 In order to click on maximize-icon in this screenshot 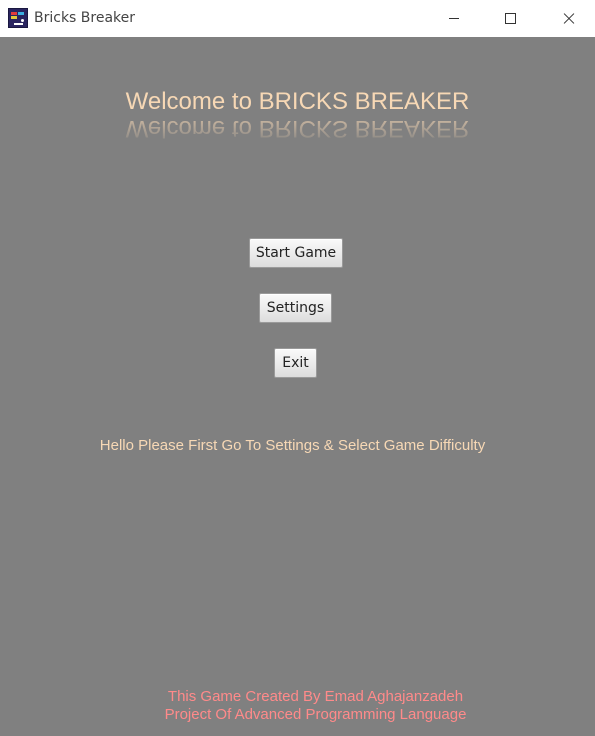, I will do `click(510, 18)`.